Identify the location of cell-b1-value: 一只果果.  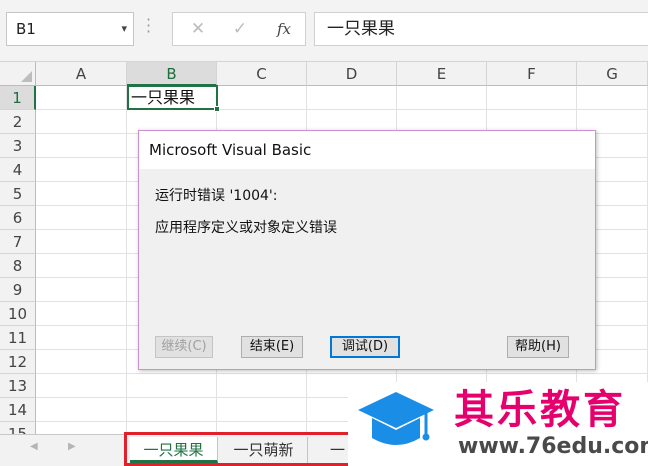
(163, 97).